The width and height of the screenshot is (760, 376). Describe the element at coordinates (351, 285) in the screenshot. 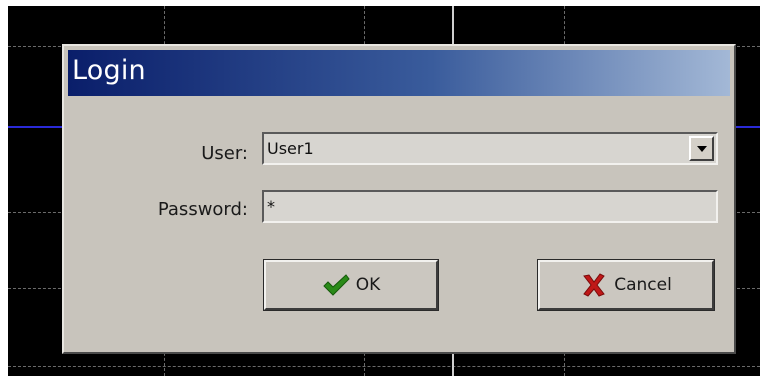

I see `ok-button: OK` at that location.